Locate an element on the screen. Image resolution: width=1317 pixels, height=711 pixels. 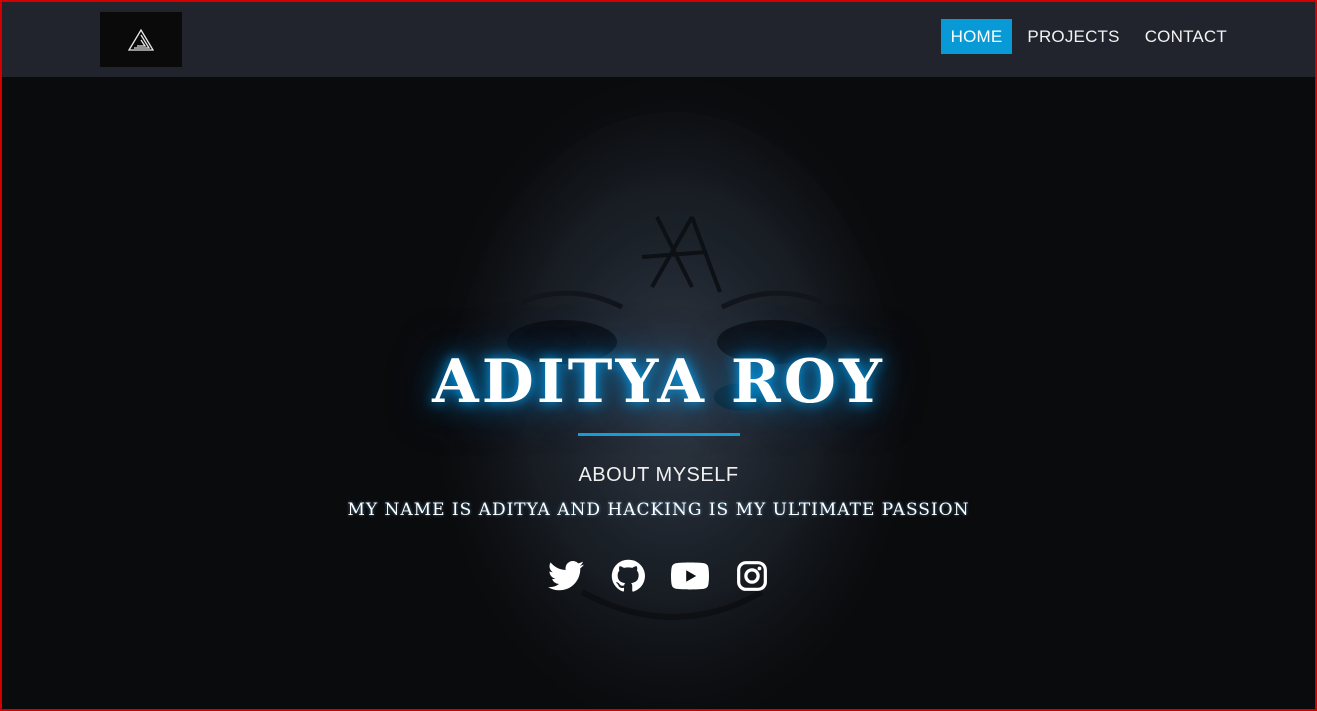
github-icon is located at coordinates (628, 575).